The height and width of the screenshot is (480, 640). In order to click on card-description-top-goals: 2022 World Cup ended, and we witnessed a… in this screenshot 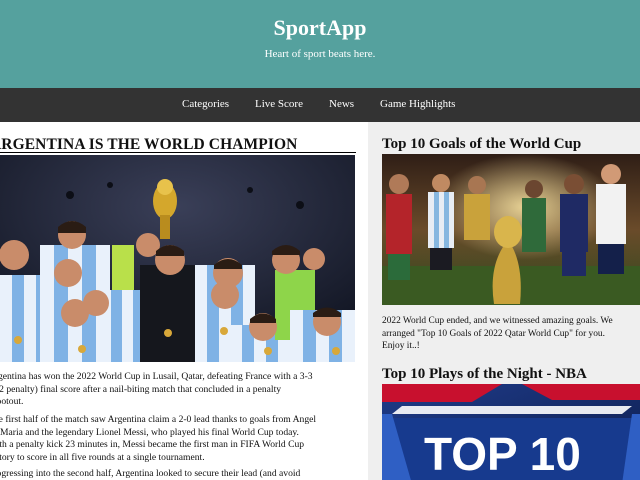, I will do `click(497, 333)`.